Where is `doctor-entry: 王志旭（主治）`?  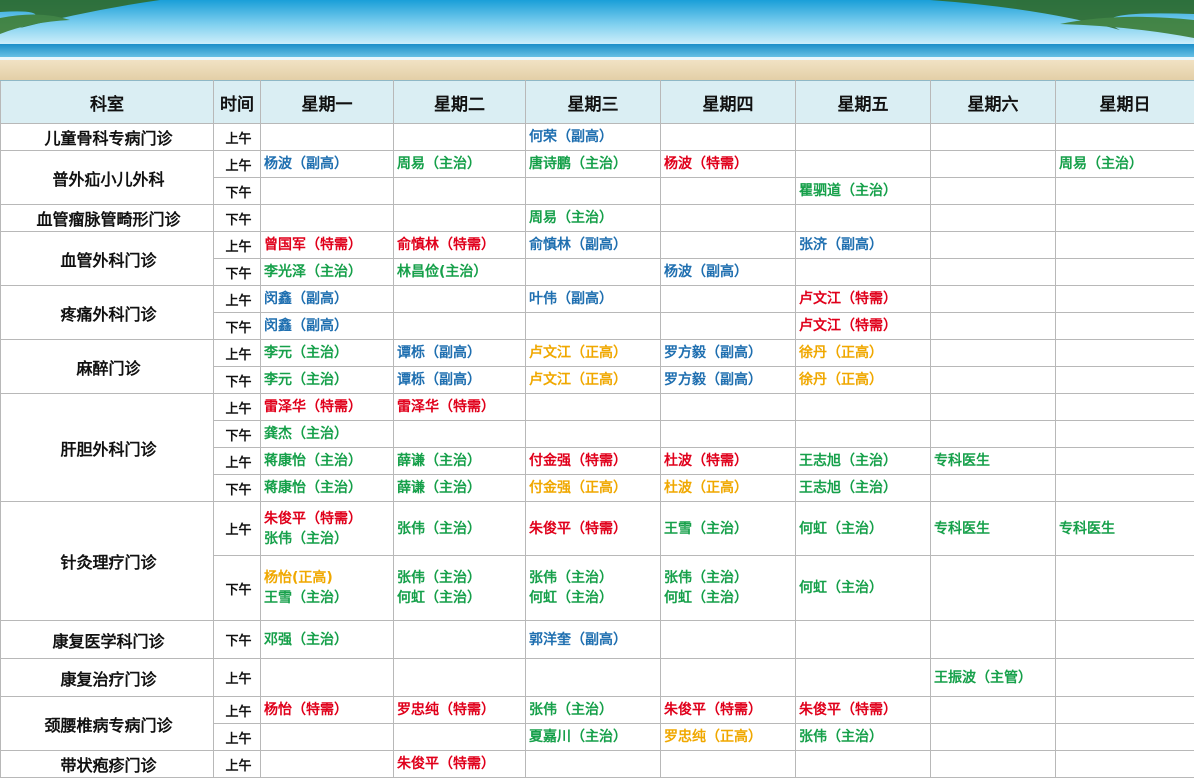 doctor-entry: 王志旭（主治） is located at coordinates (864, 488).